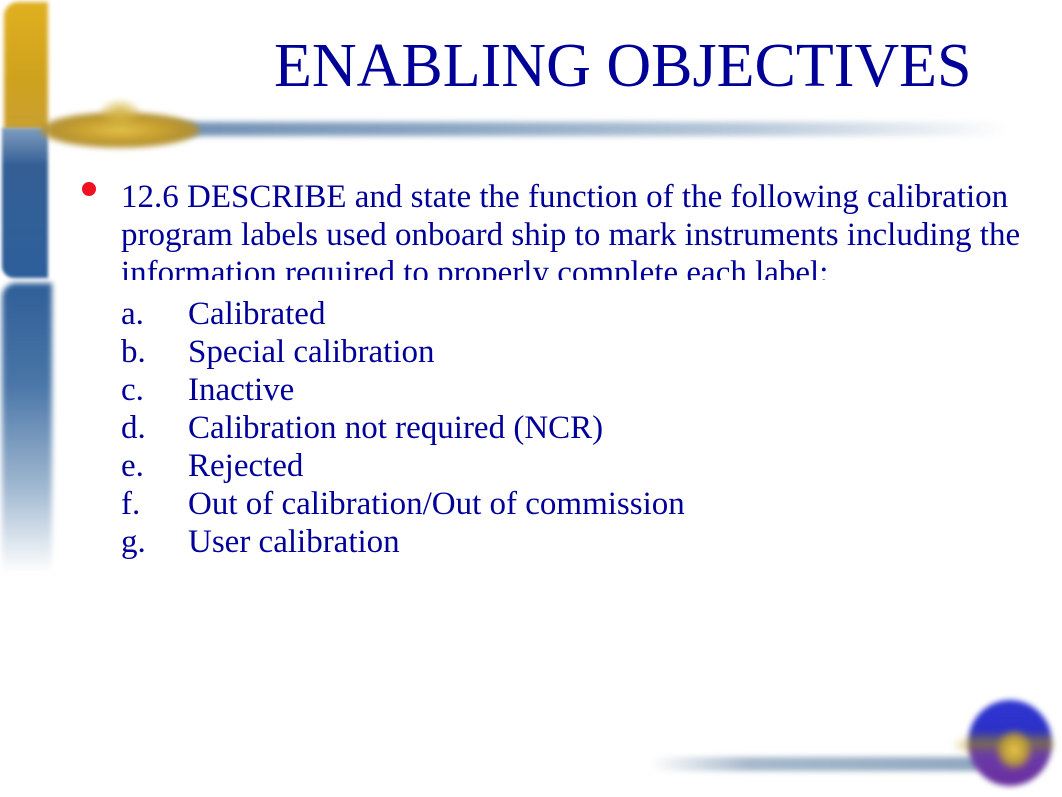 Image resolution: width=1062 pixels, height=797 pixels. What do you see at coordinates (133, 352) in the screenshot?
I see `list-marker: b.` at bounding box center [133, 352].